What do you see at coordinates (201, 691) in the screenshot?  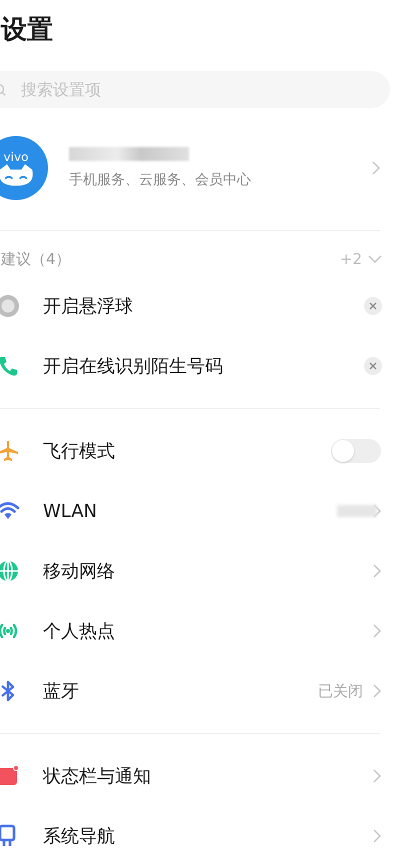 I see `settings-row: 蓝牙 已关闭` at bounding box center [201, 691].